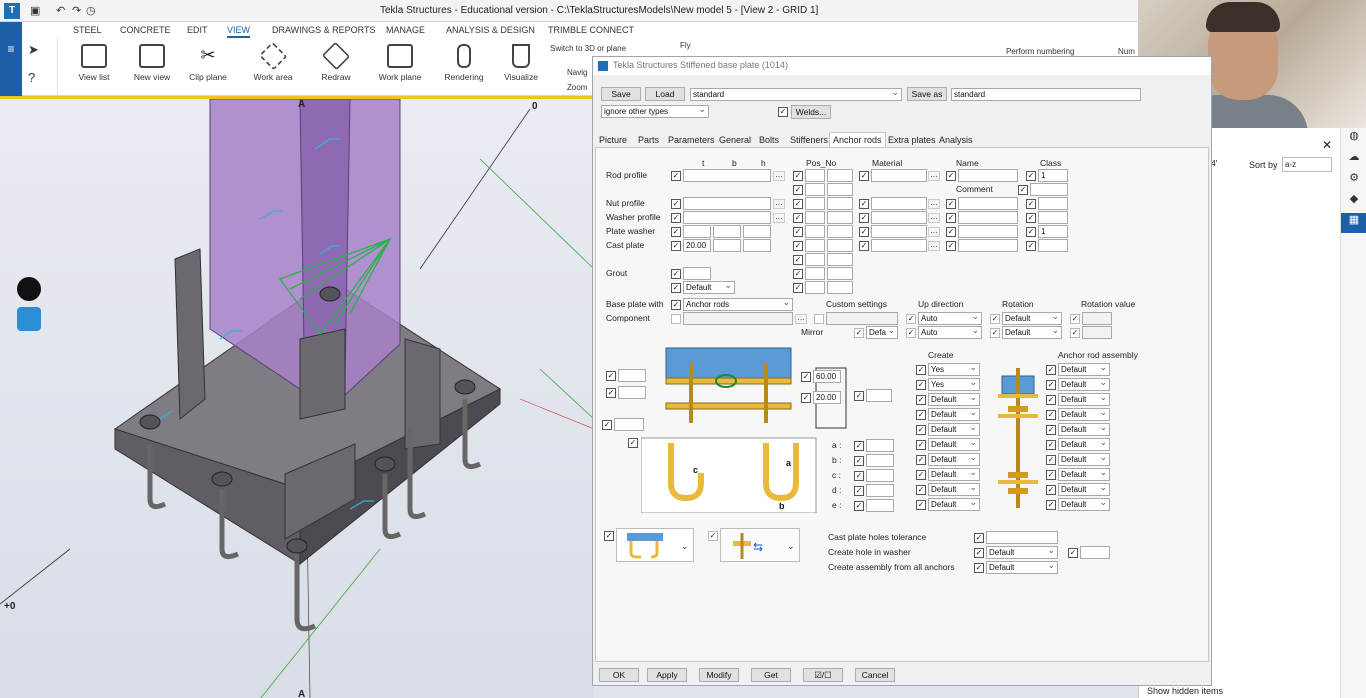 The width and height of the screenshot is (1366, 698). What do you see at coordinates (857, 139) in the screenshot?
I see `tab-anchor-rods: Anchor rods` at bounding box center [857, 139].